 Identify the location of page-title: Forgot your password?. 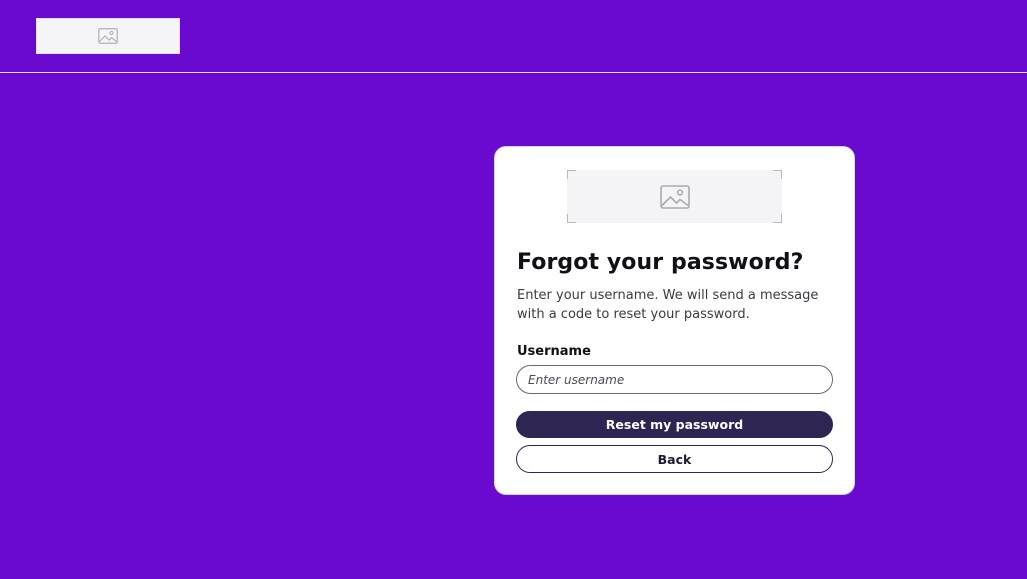
(660, 262).